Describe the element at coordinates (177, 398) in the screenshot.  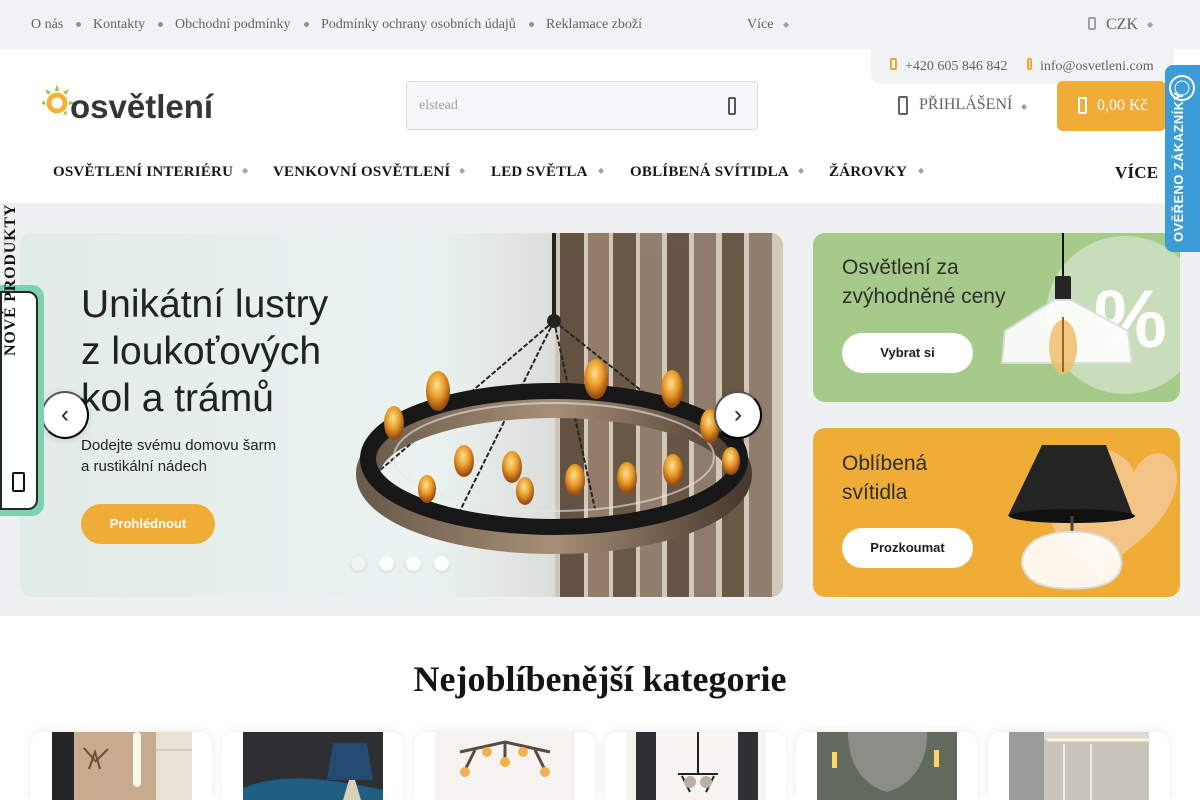
I see `hero-title-line: kol a trámů` at that location.